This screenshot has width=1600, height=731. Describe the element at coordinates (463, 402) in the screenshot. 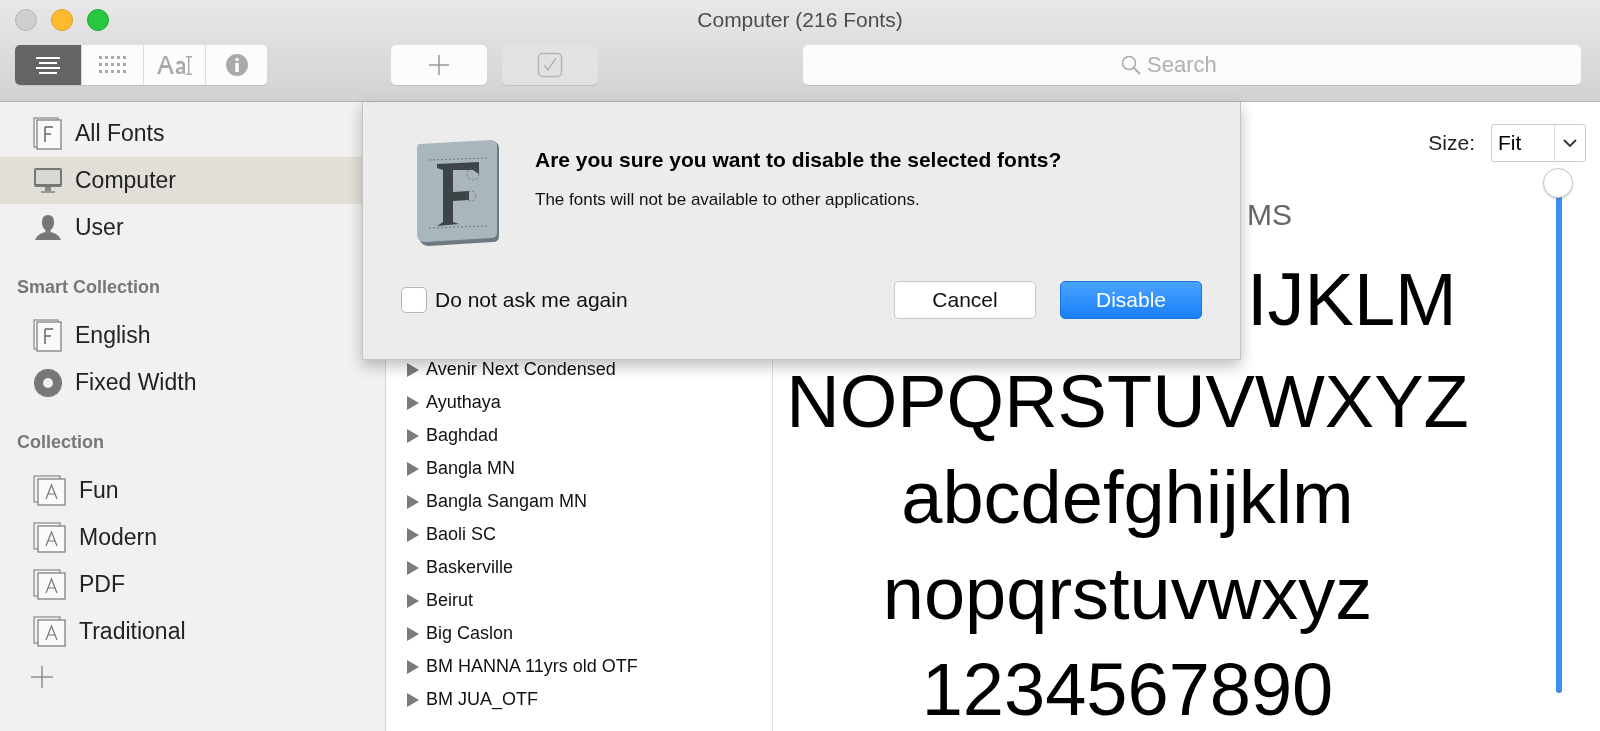

I see `font-family-name: Ayuthaya` at that location.